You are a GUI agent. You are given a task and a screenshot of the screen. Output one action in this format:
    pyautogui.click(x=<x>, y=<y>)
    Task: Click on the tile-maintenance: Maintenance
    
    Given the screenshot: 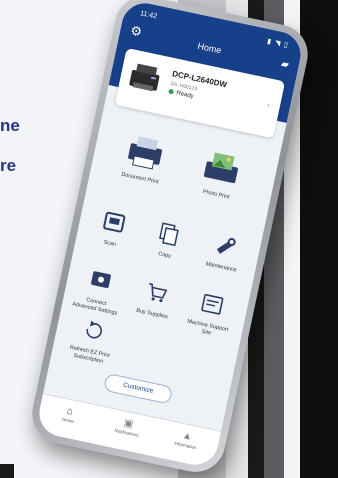 What is the action you would take?
    pyautogui.click(x=224, y=253)
    